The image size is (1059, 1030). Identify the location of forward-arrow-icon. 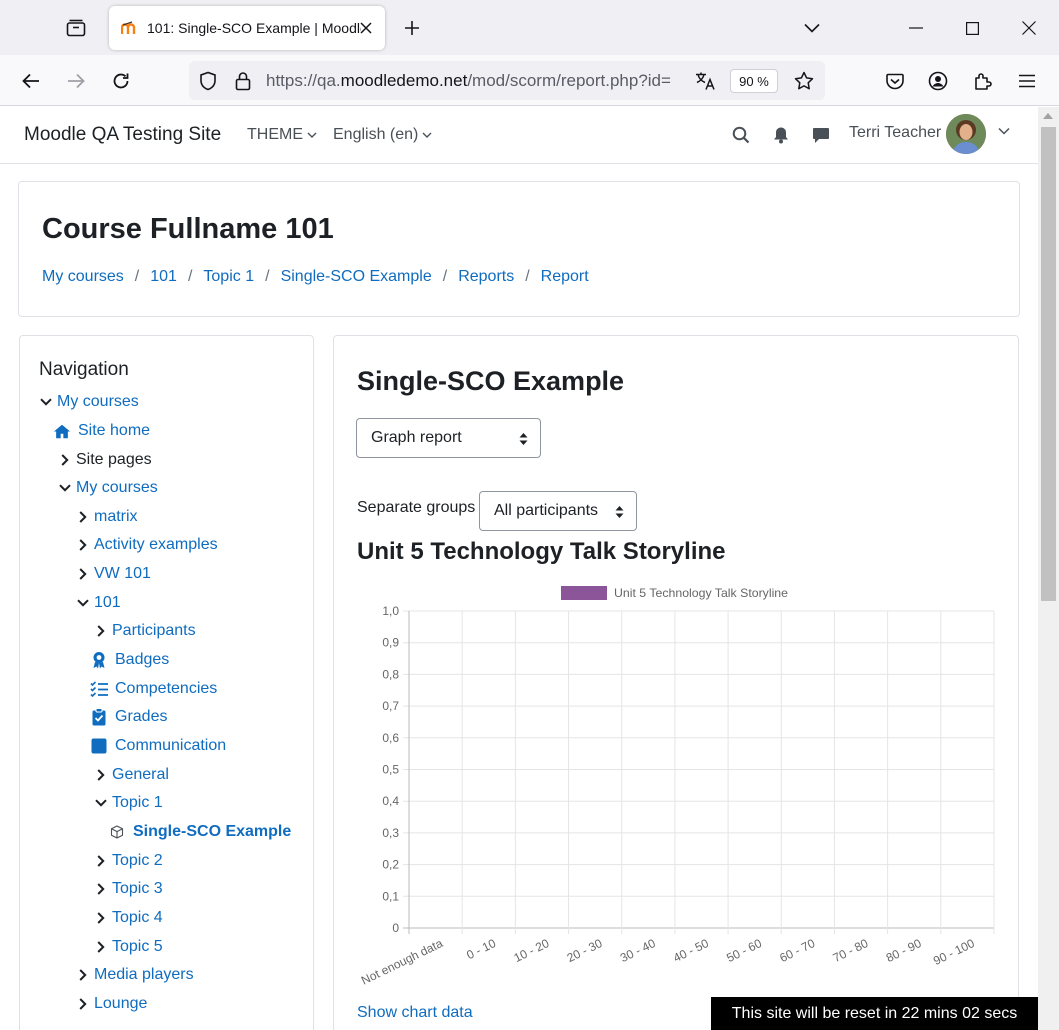
(76, 81).